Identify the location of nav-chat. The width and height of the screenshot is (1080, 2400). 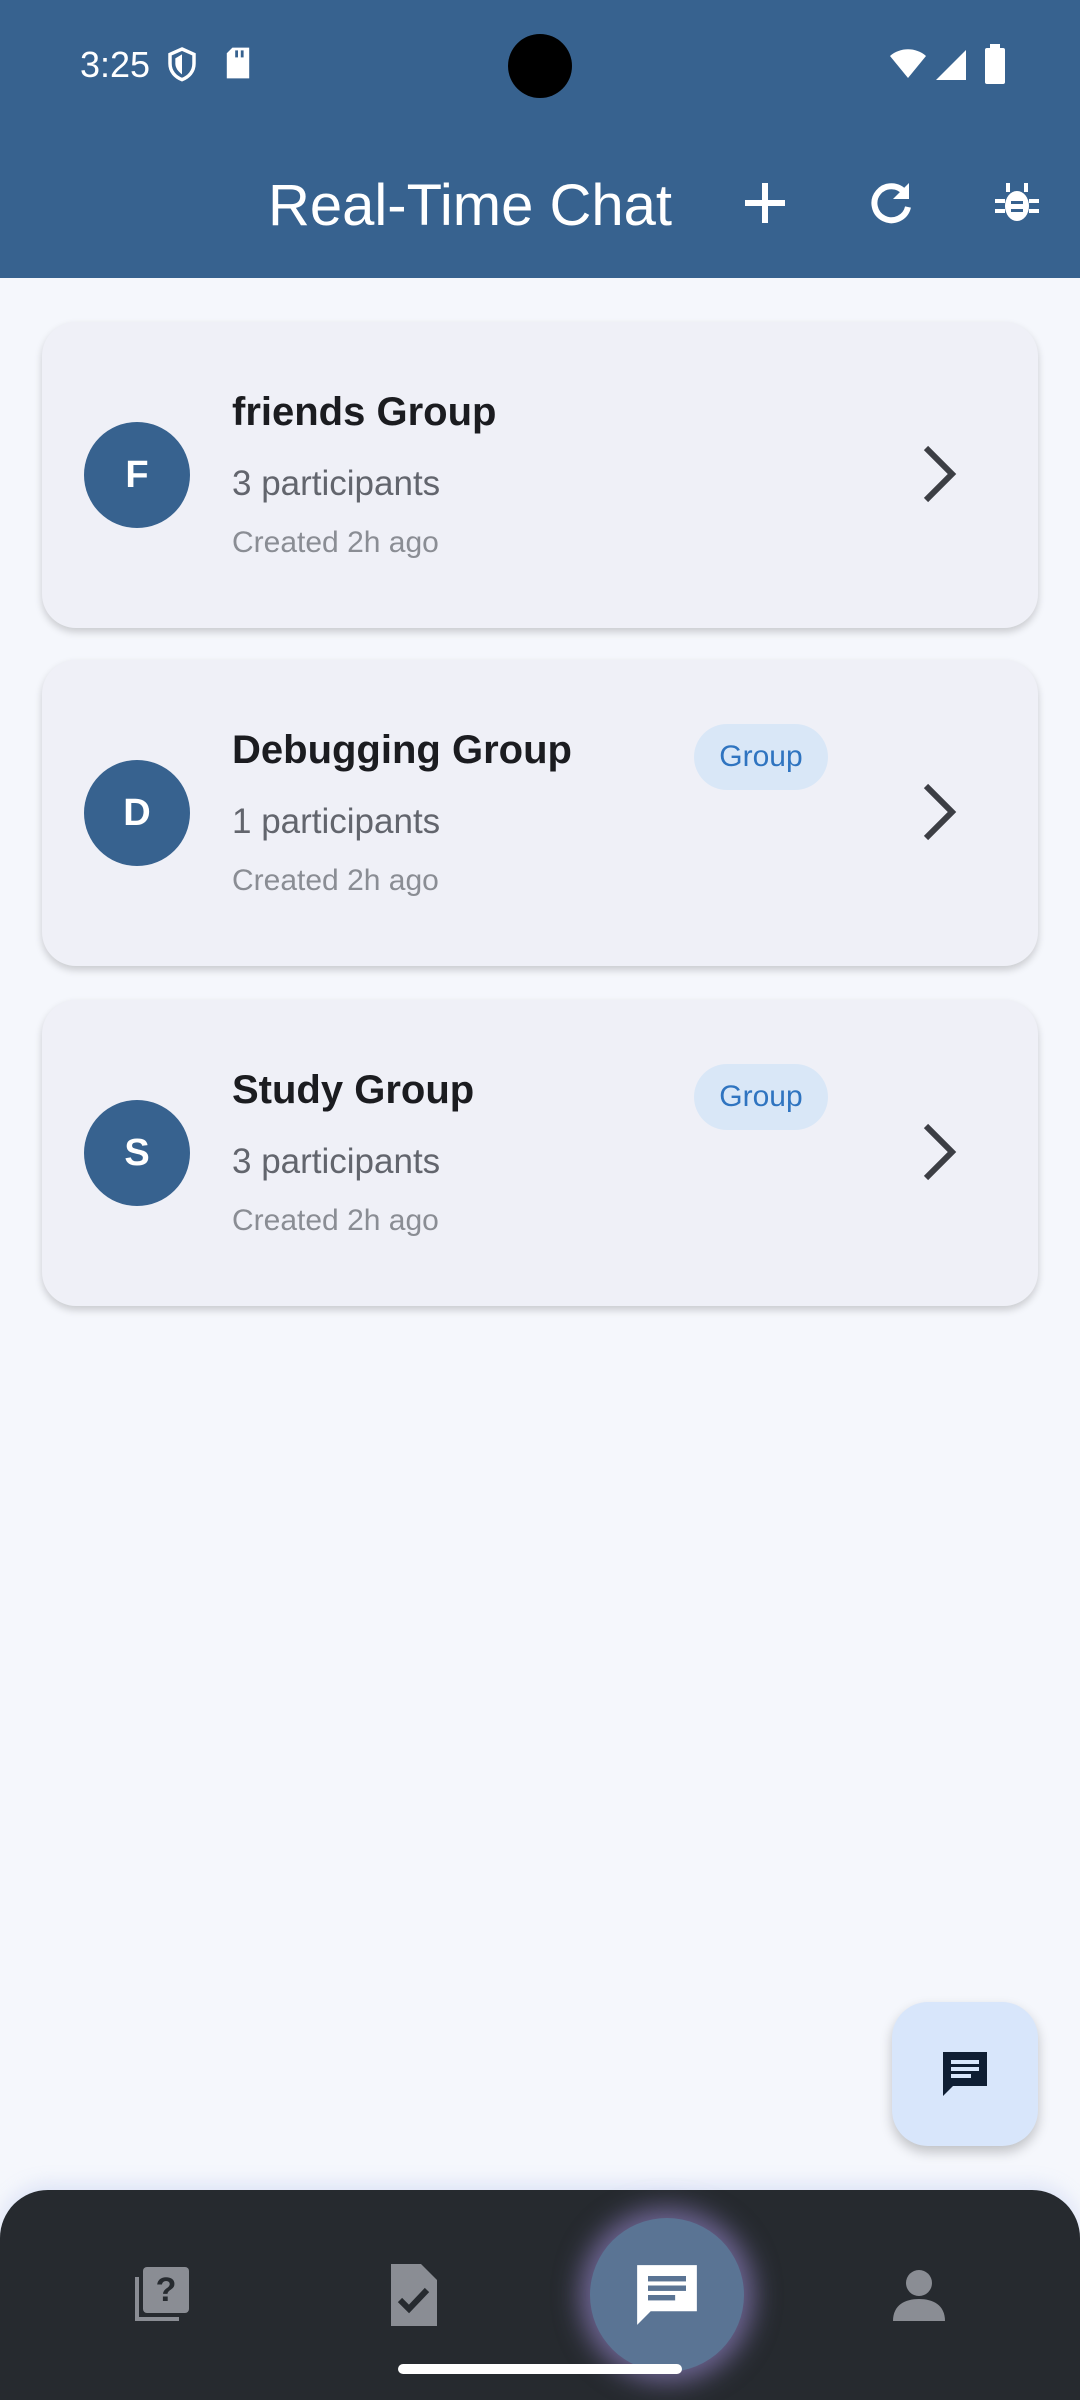
(667, 2295).